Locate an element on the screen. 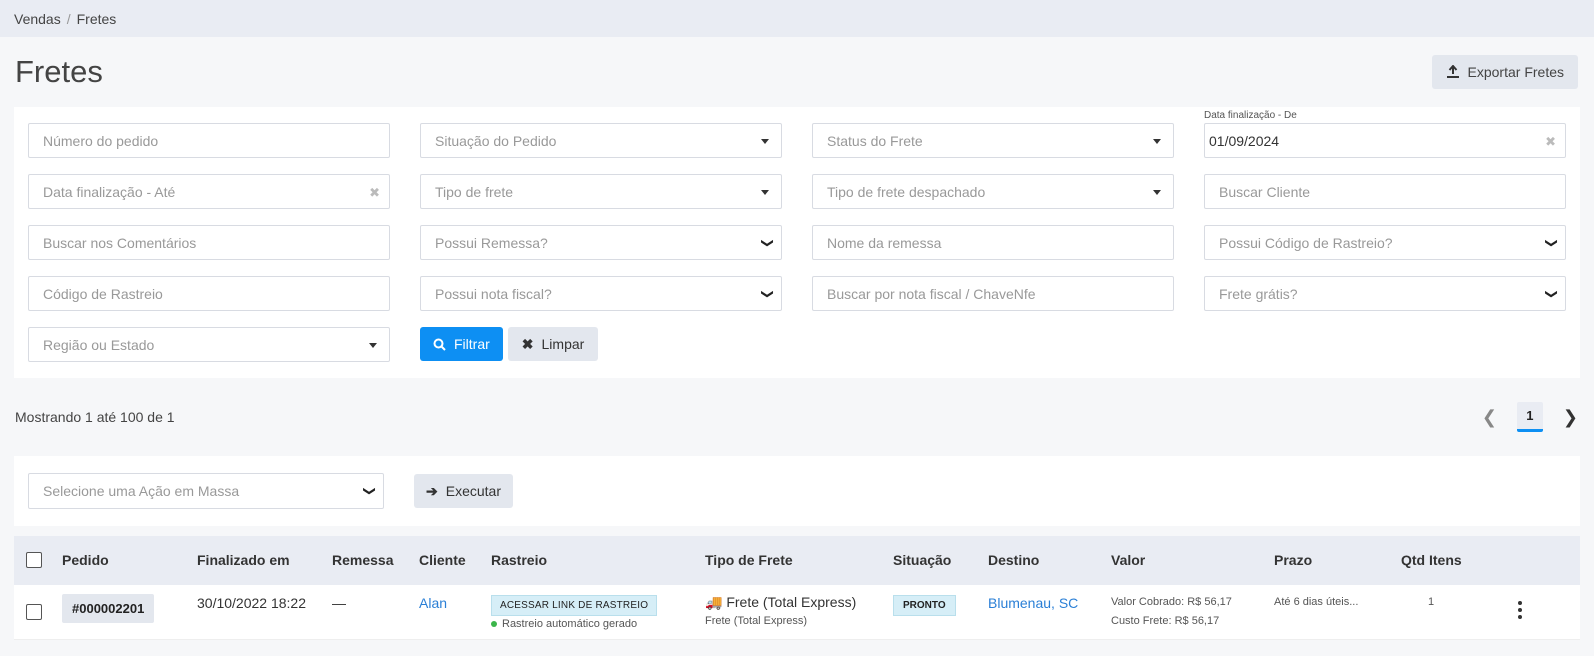 This screenshot has width=1594, height=656. row-checkbox is located at coordinates (34, 612).